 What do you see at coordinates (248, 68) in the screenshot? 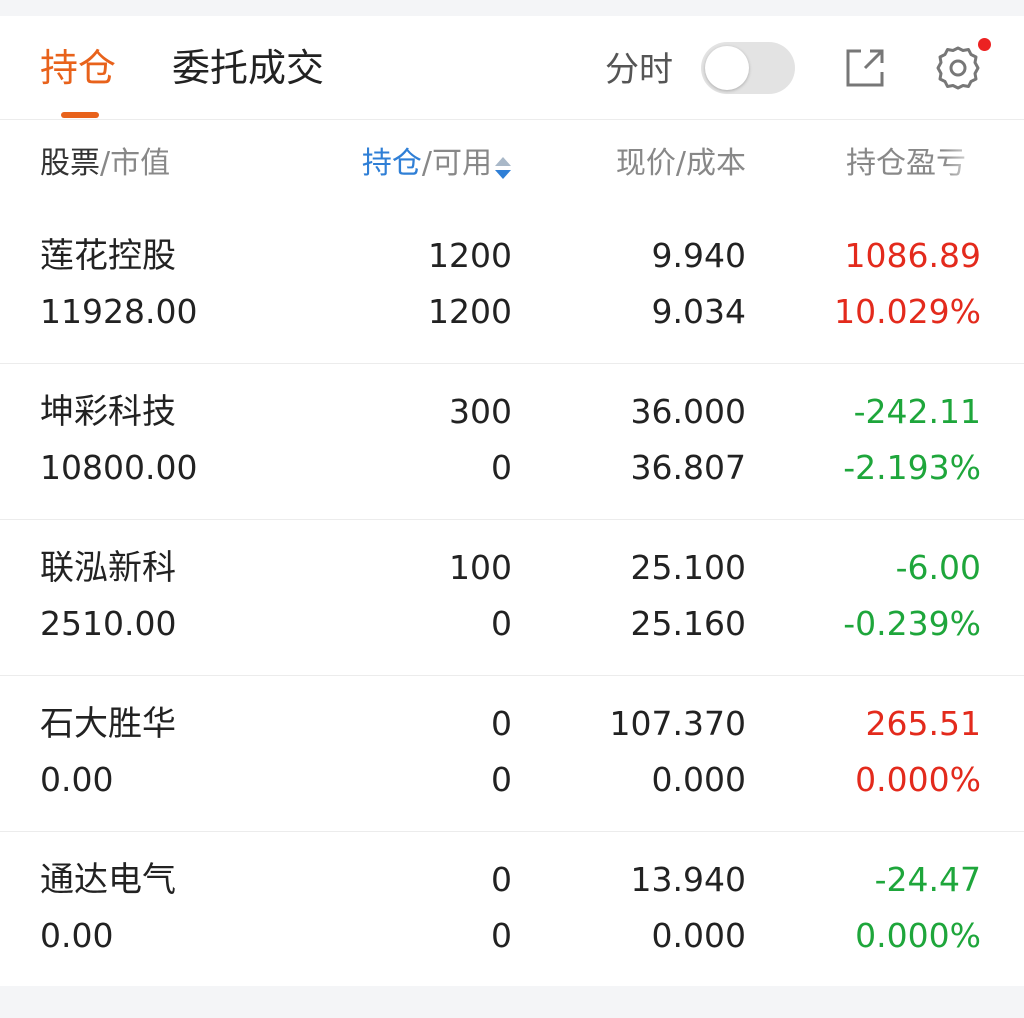
I see `tab-orders: 委托成交` at bounding box center [248, 68].